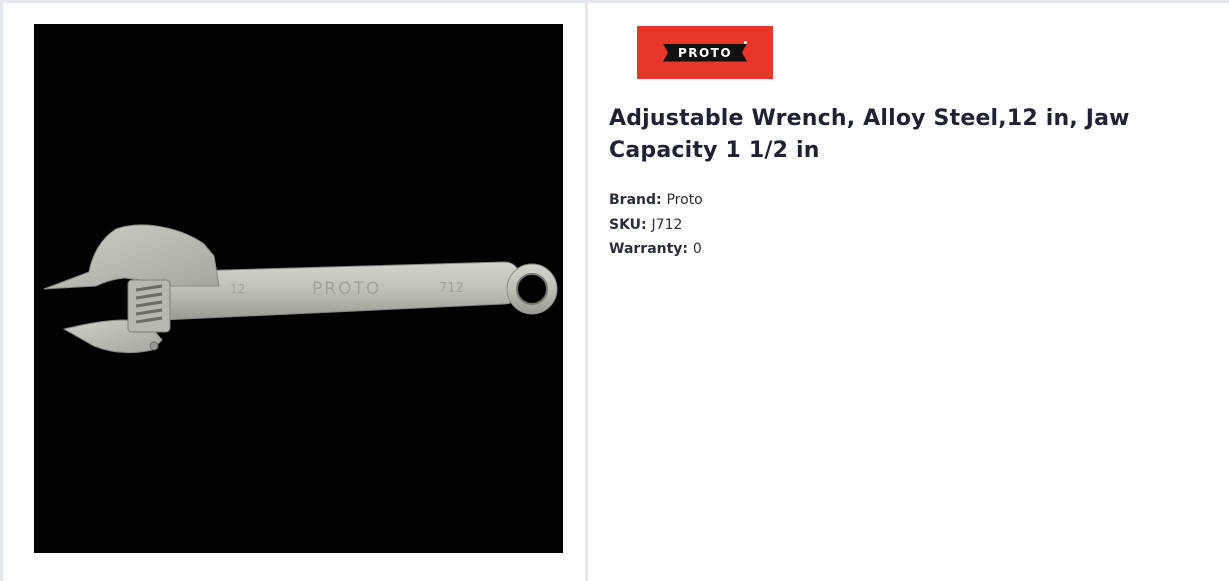 The height and width of the screenshot is (581, 1229). Describe the element at coordinates (697, 249) in the screenshot. I see `spec-value-warranty: 0` at that location.